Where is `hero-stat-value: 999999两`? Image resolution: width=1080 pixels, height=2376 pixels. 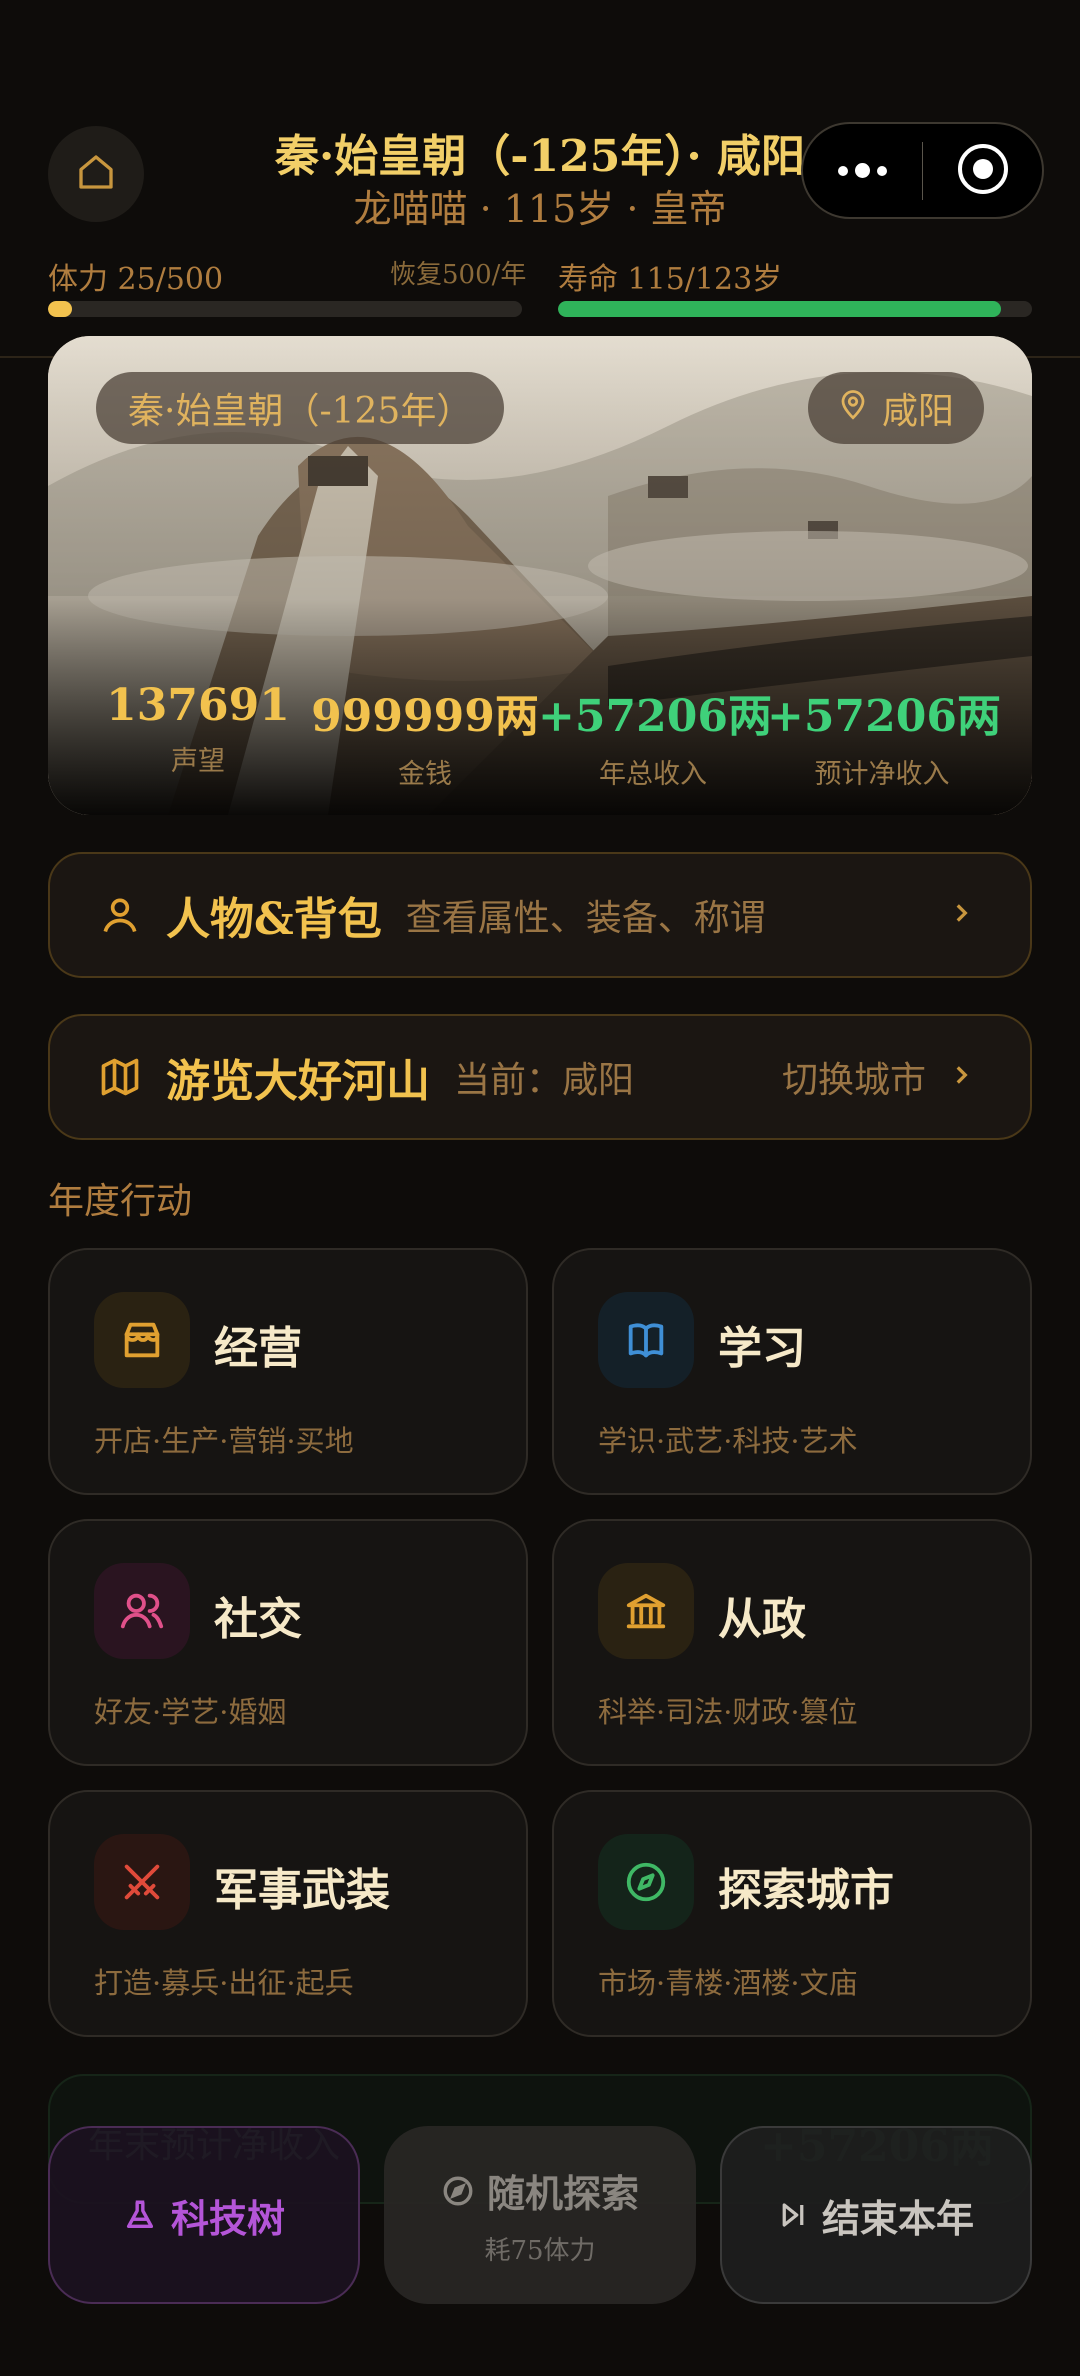
hero-stat-value: 999999两 is located at coordinates (425, 716).